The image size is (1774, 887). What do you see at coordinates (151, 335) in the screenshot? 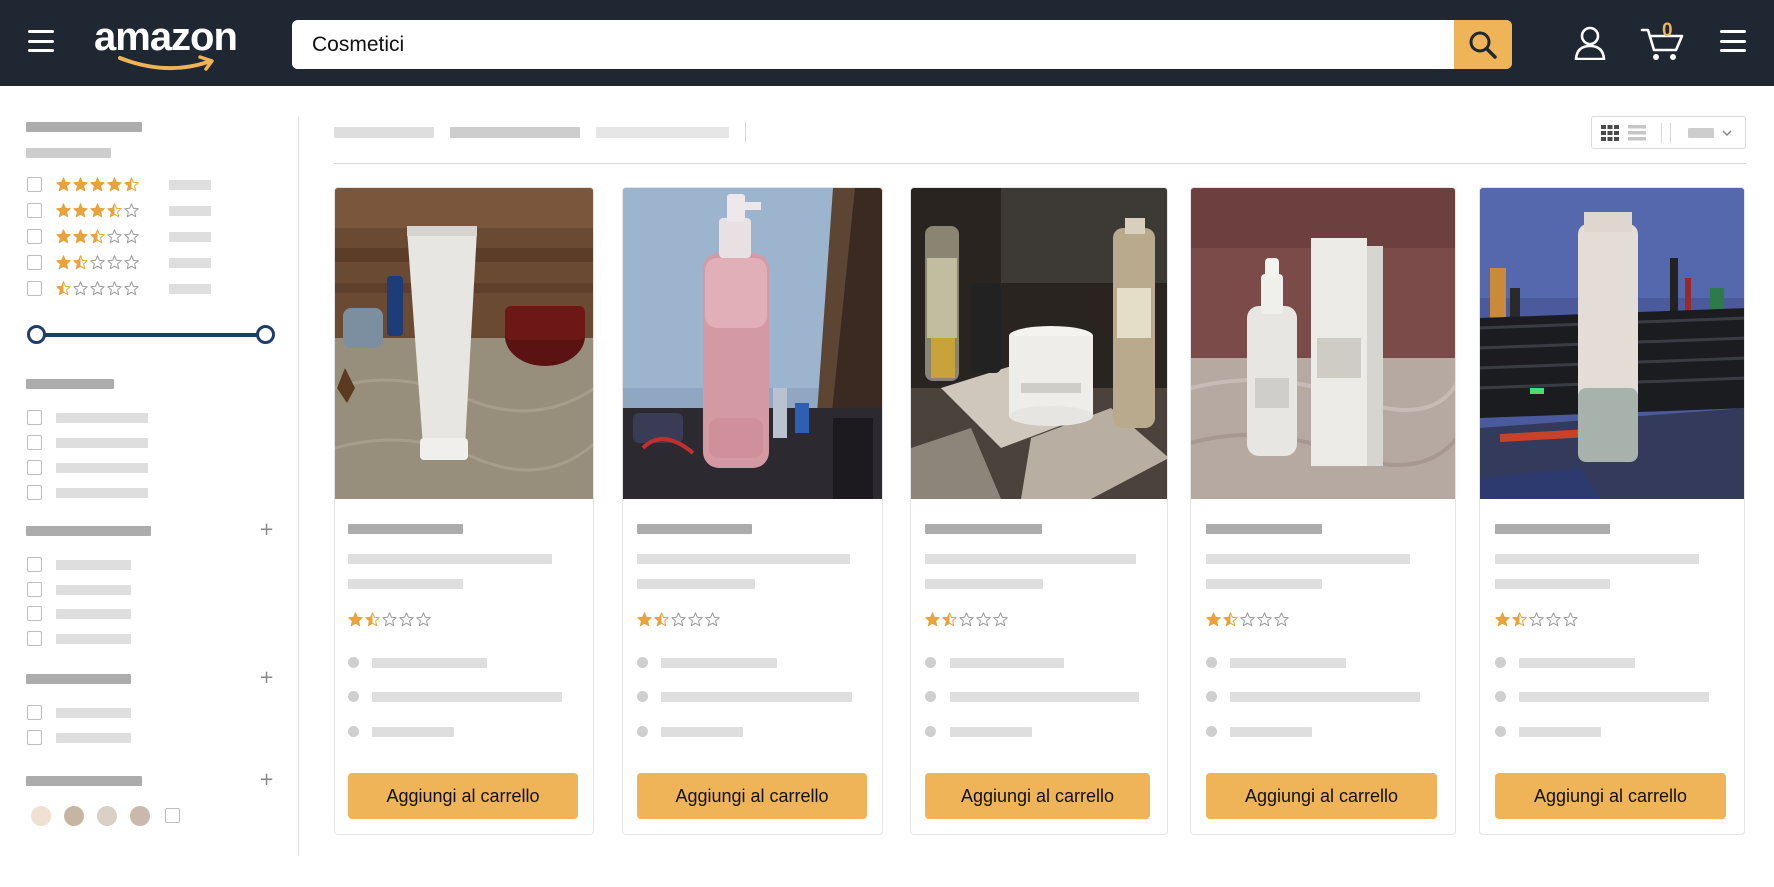
I see `price-slider-track` at bounding box center [151, 335].